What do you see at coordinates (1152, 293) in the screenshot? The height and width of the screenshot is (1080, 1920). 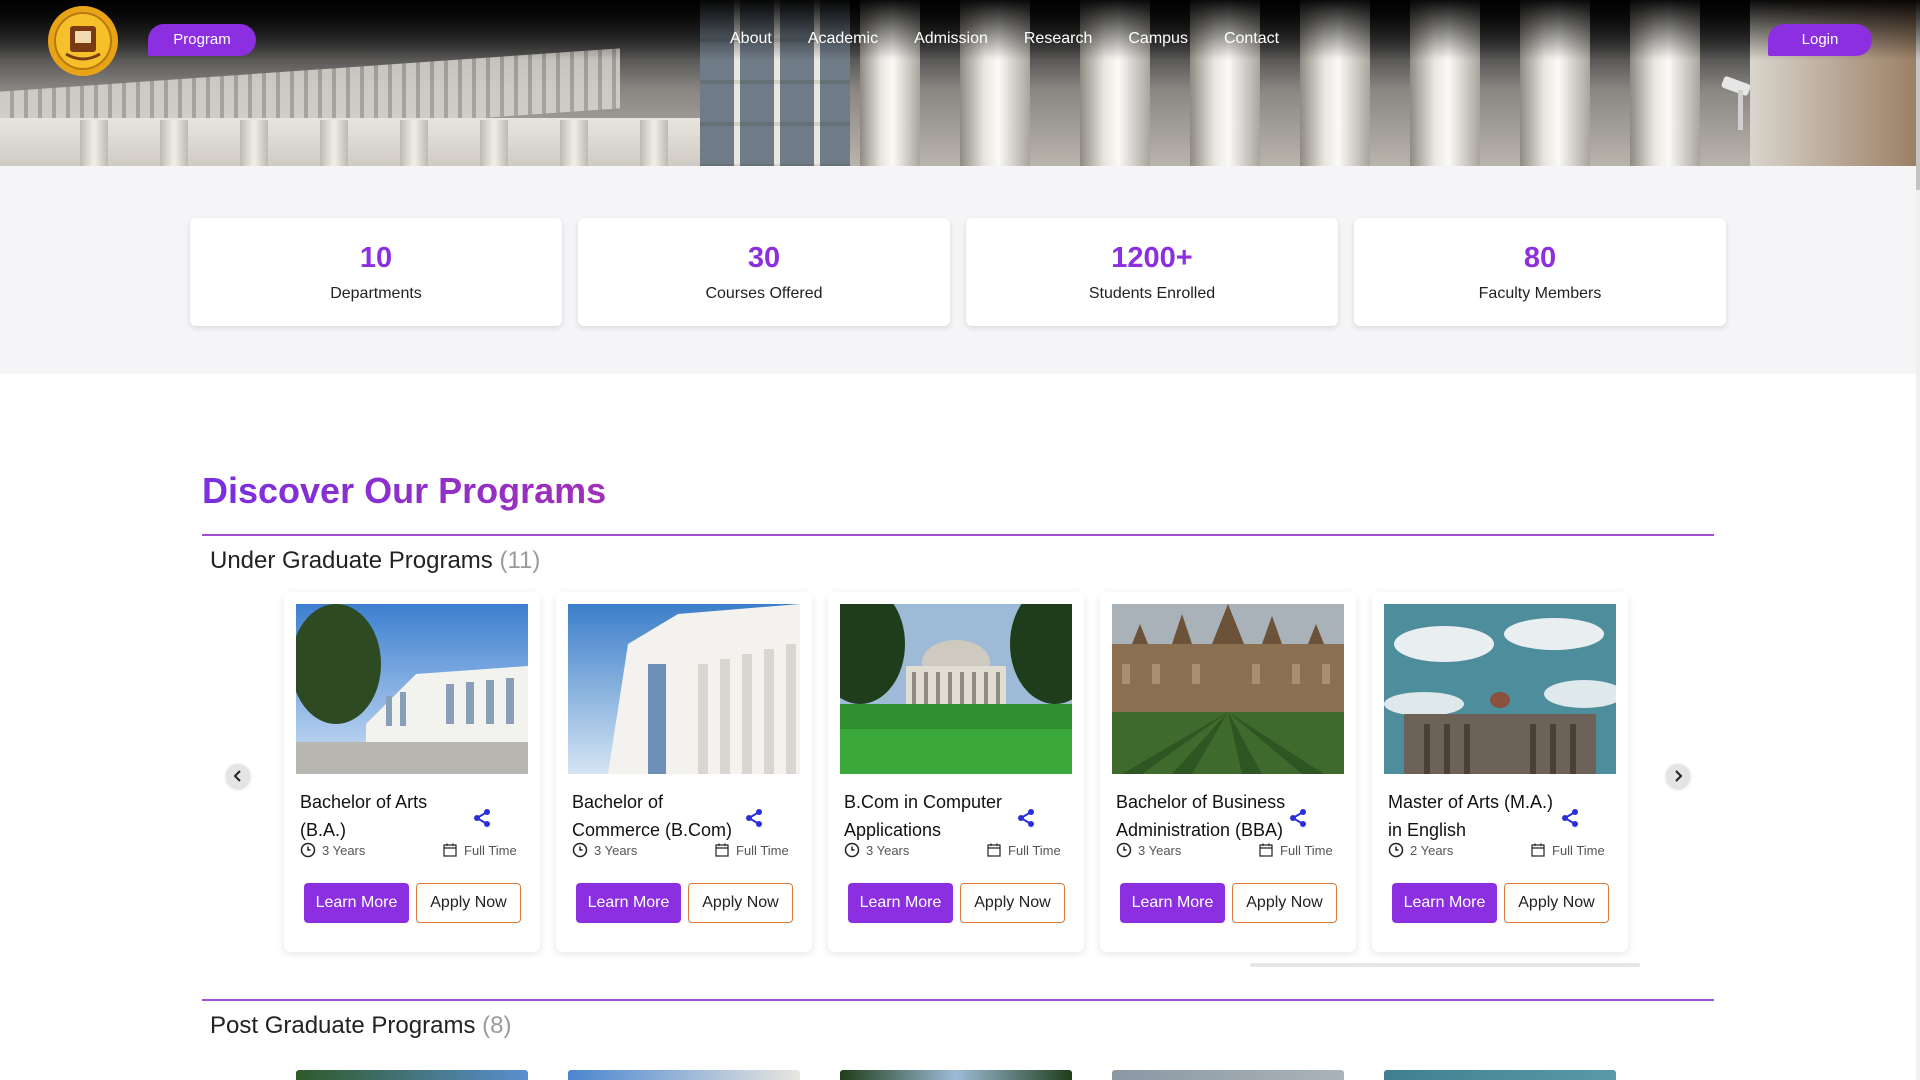 I see `stat-label: Students Enrolled` at bounding box center [1152, 293].